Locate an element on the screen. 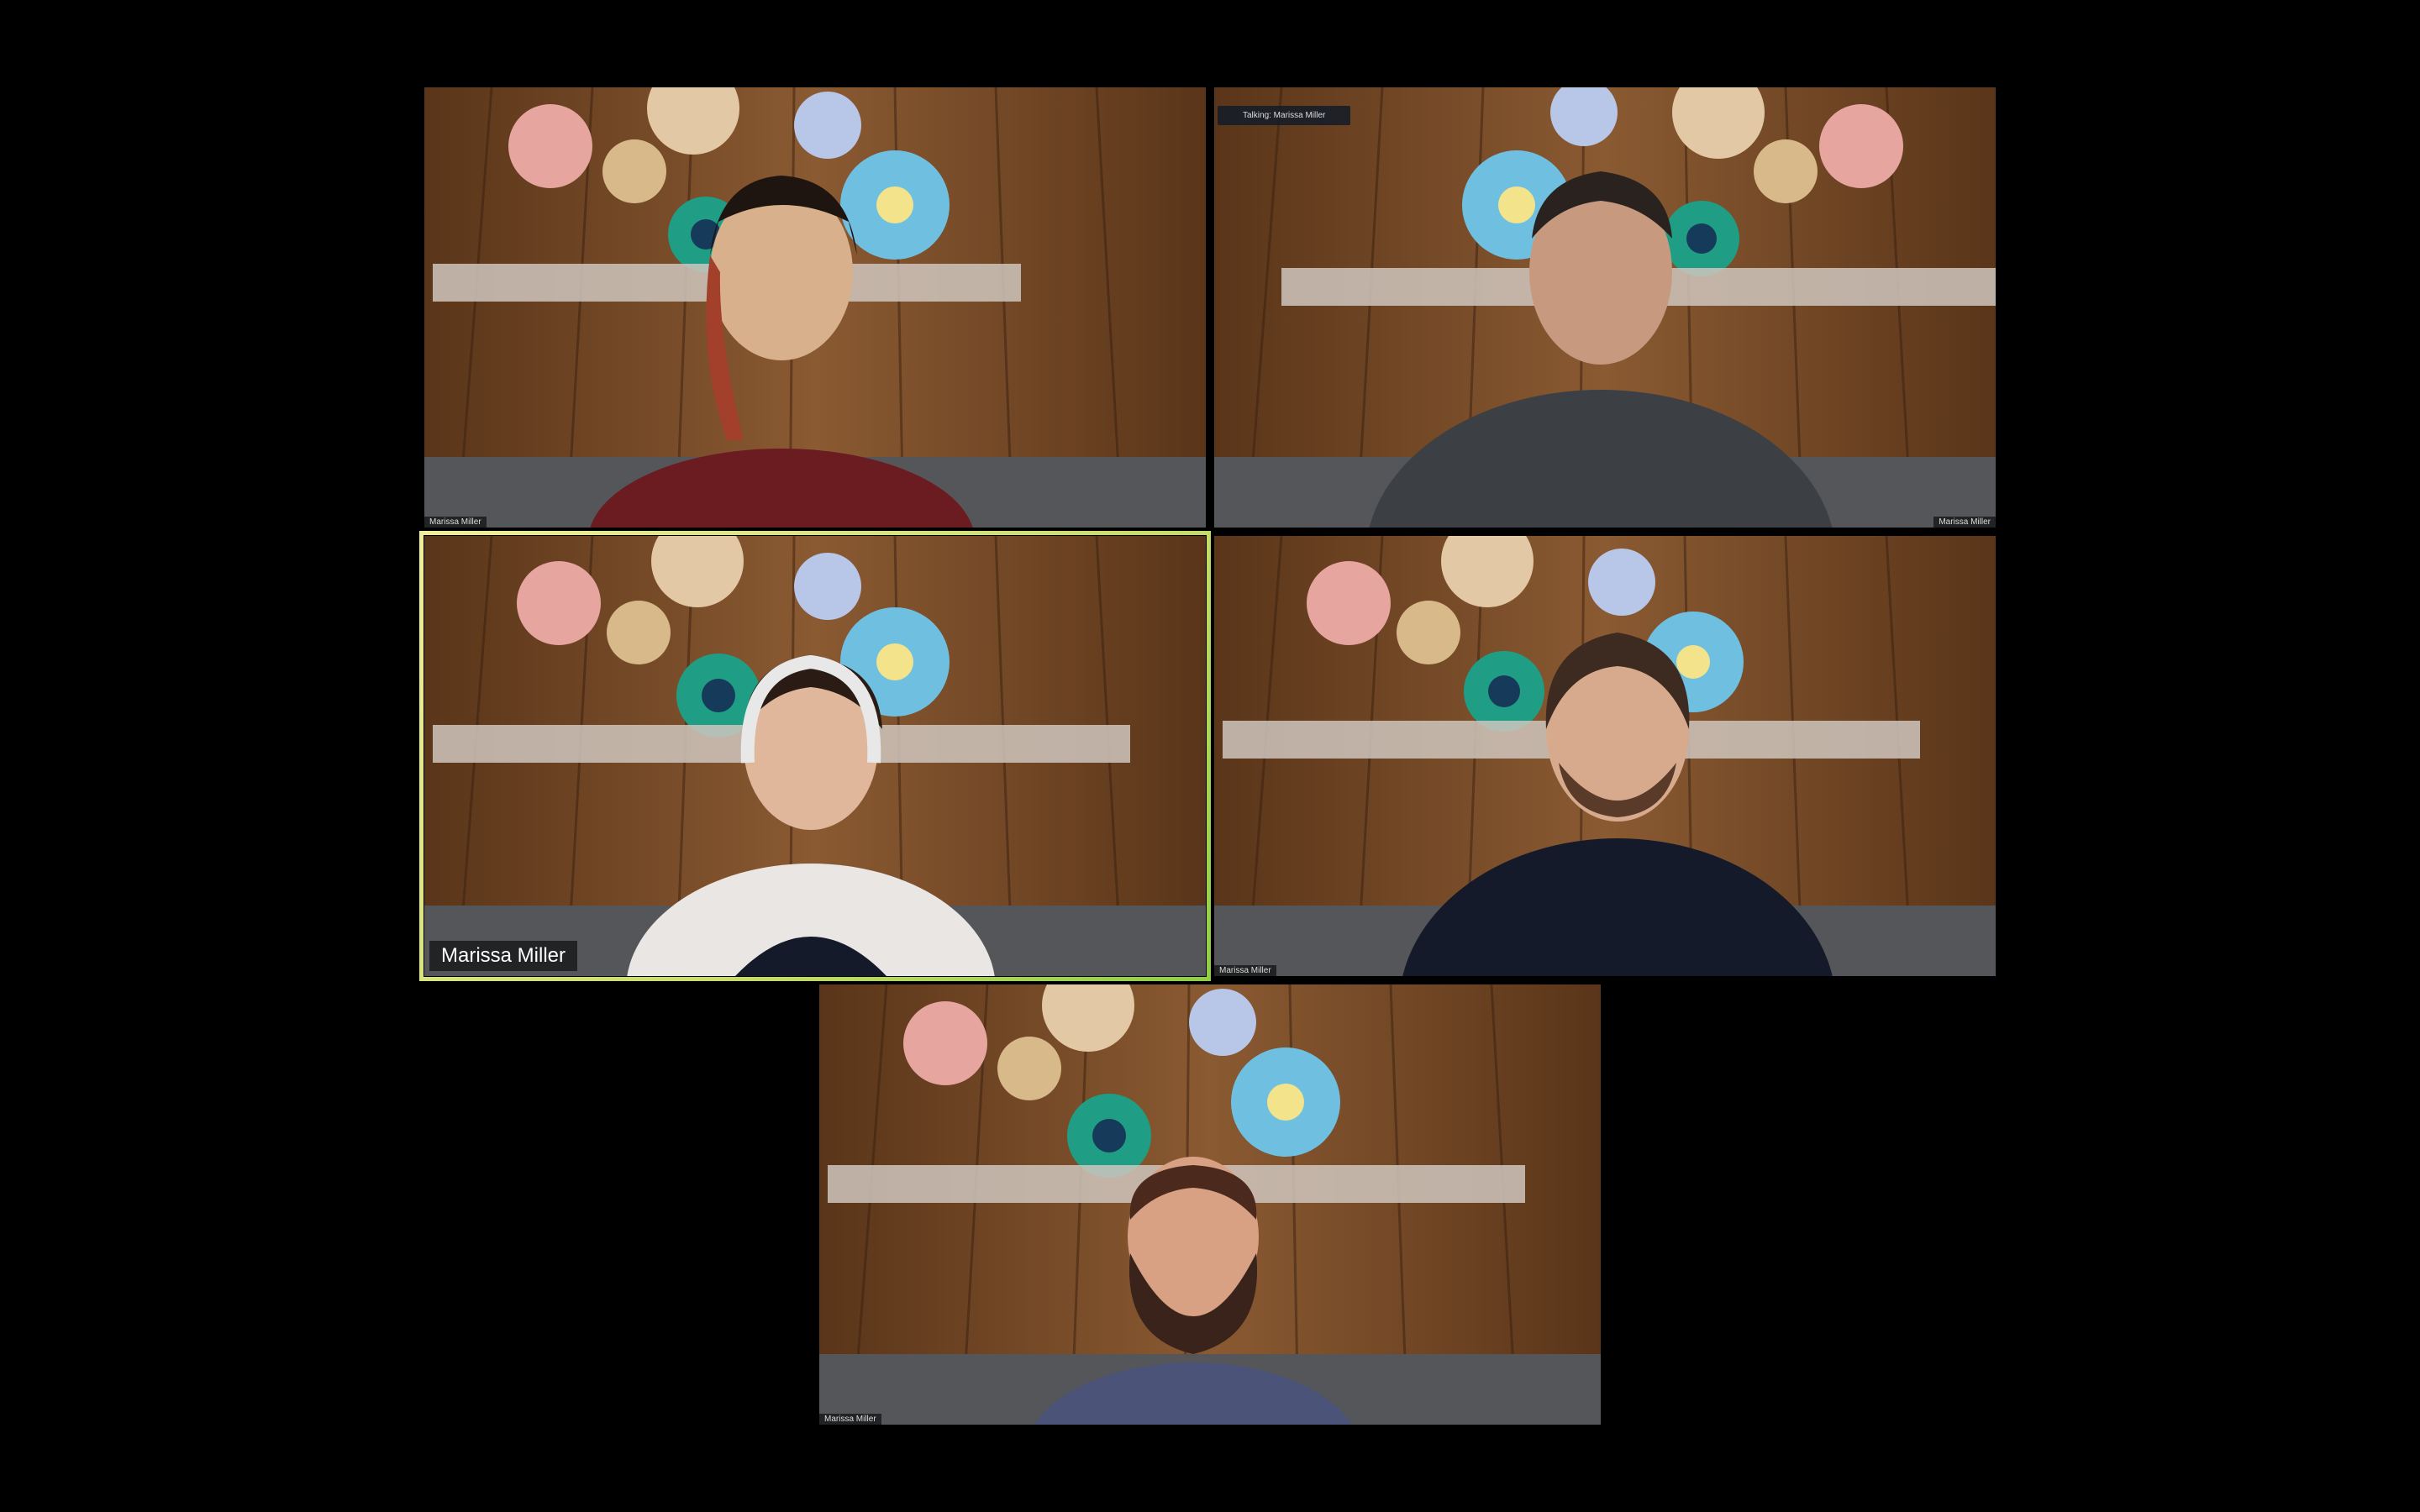  video-tile-2: Talking: Marissa Miller Marissa Miller is located at coordinates (1605, 307).